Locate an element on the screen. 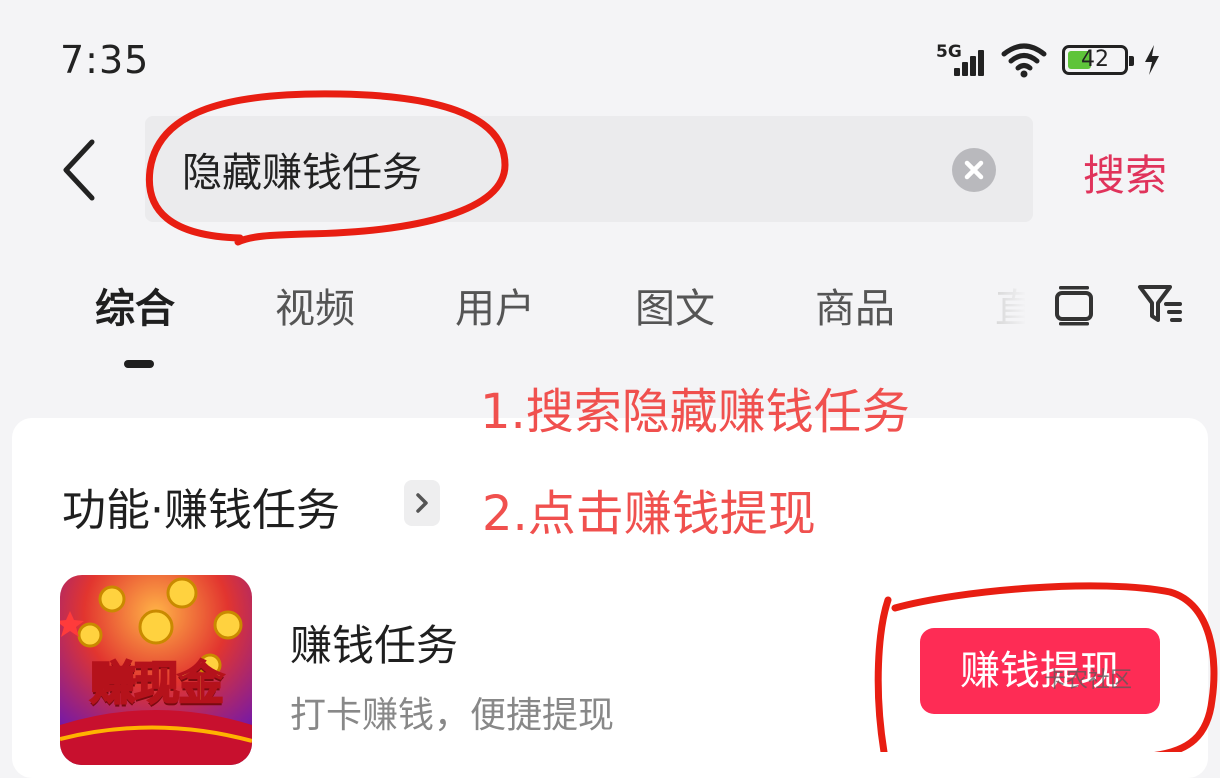 This screenshot has height=778, width=1220. status-time: 7:35 is located at coordinates (105, 60).